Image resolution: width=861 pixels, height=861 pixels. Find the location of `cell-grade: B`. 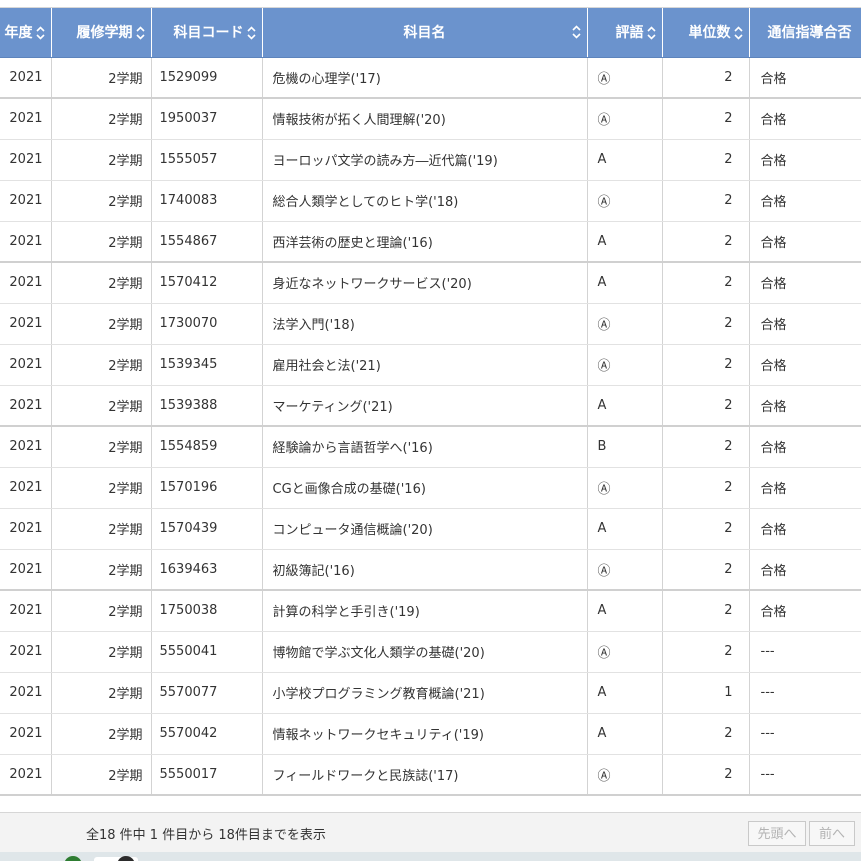

cell-grade: B is located at coordinates (625, 447).